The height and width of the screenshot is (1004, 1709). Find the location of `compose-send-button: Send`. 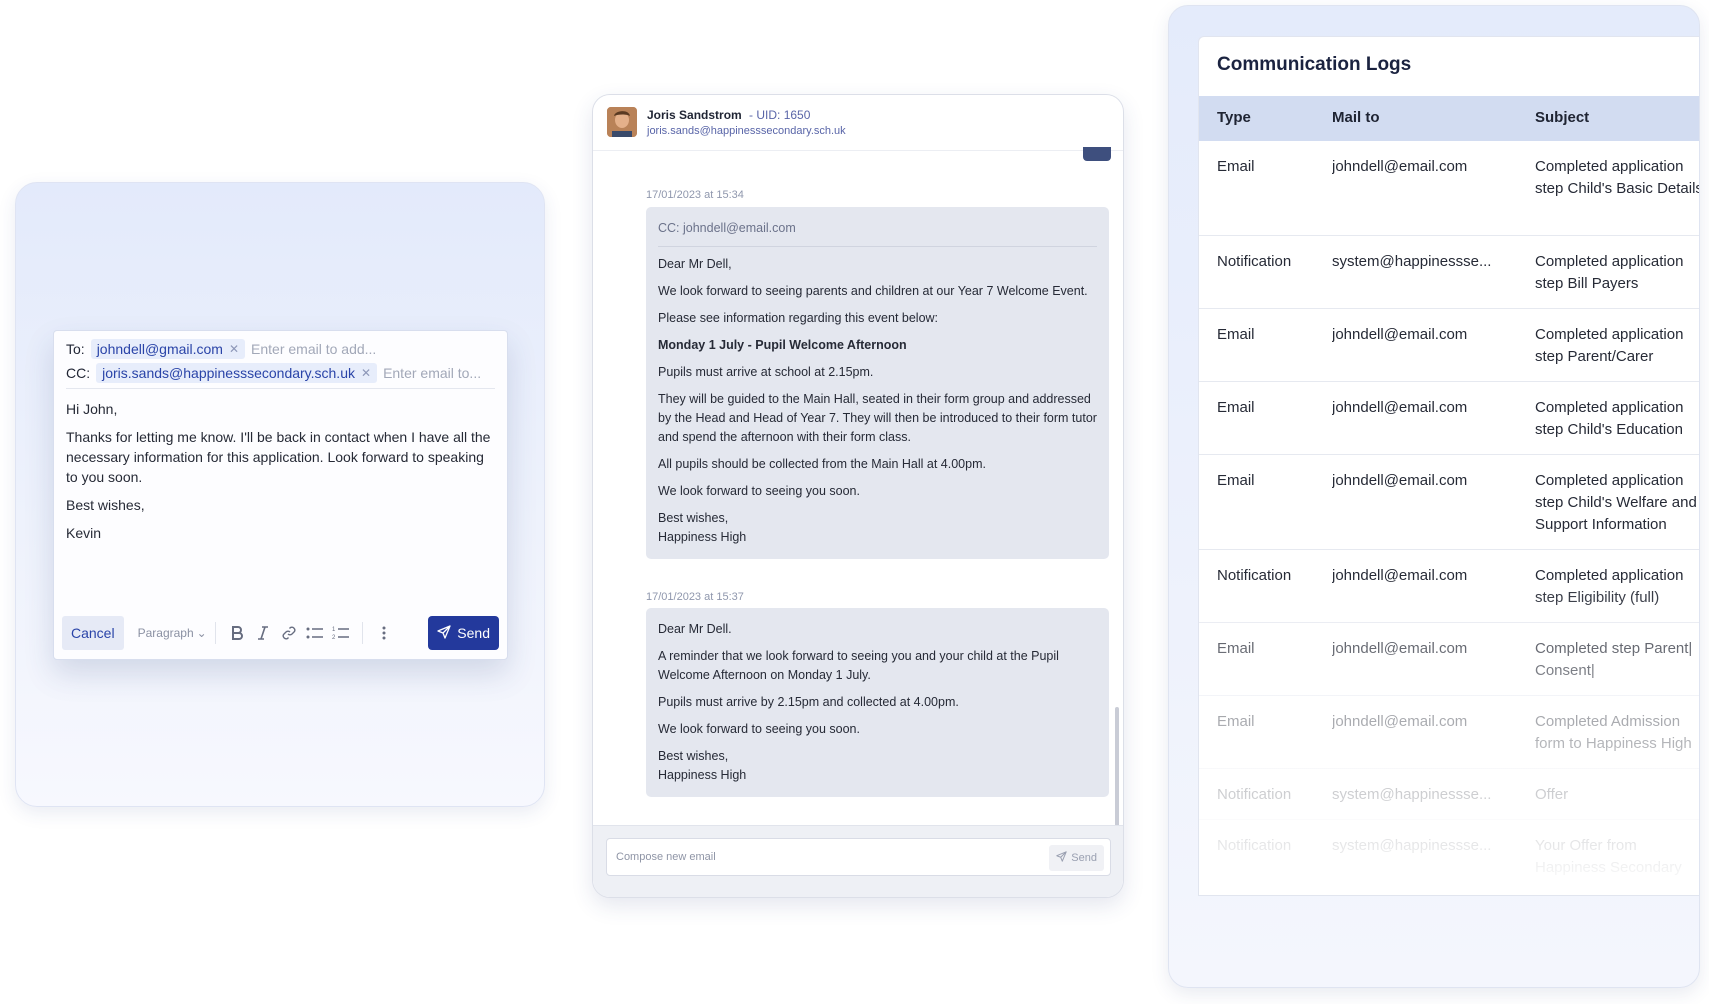

compose-send-button: Send is located at coordinates (1076, 858).